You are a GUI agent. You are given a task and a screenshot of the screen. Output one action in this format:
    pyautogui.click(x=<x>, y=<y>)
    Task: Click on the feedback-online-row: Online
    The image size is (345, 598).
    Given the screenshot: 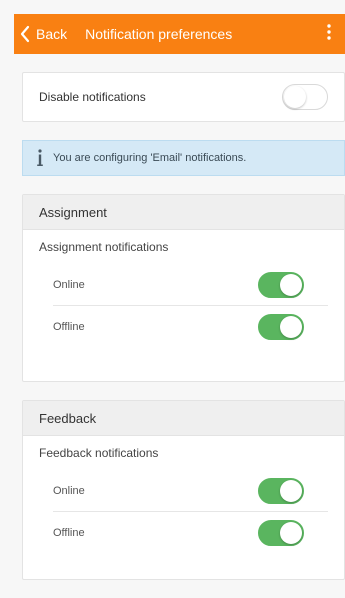 What is the action you would take?
    pyautogui.click(x=183, y=491)
    